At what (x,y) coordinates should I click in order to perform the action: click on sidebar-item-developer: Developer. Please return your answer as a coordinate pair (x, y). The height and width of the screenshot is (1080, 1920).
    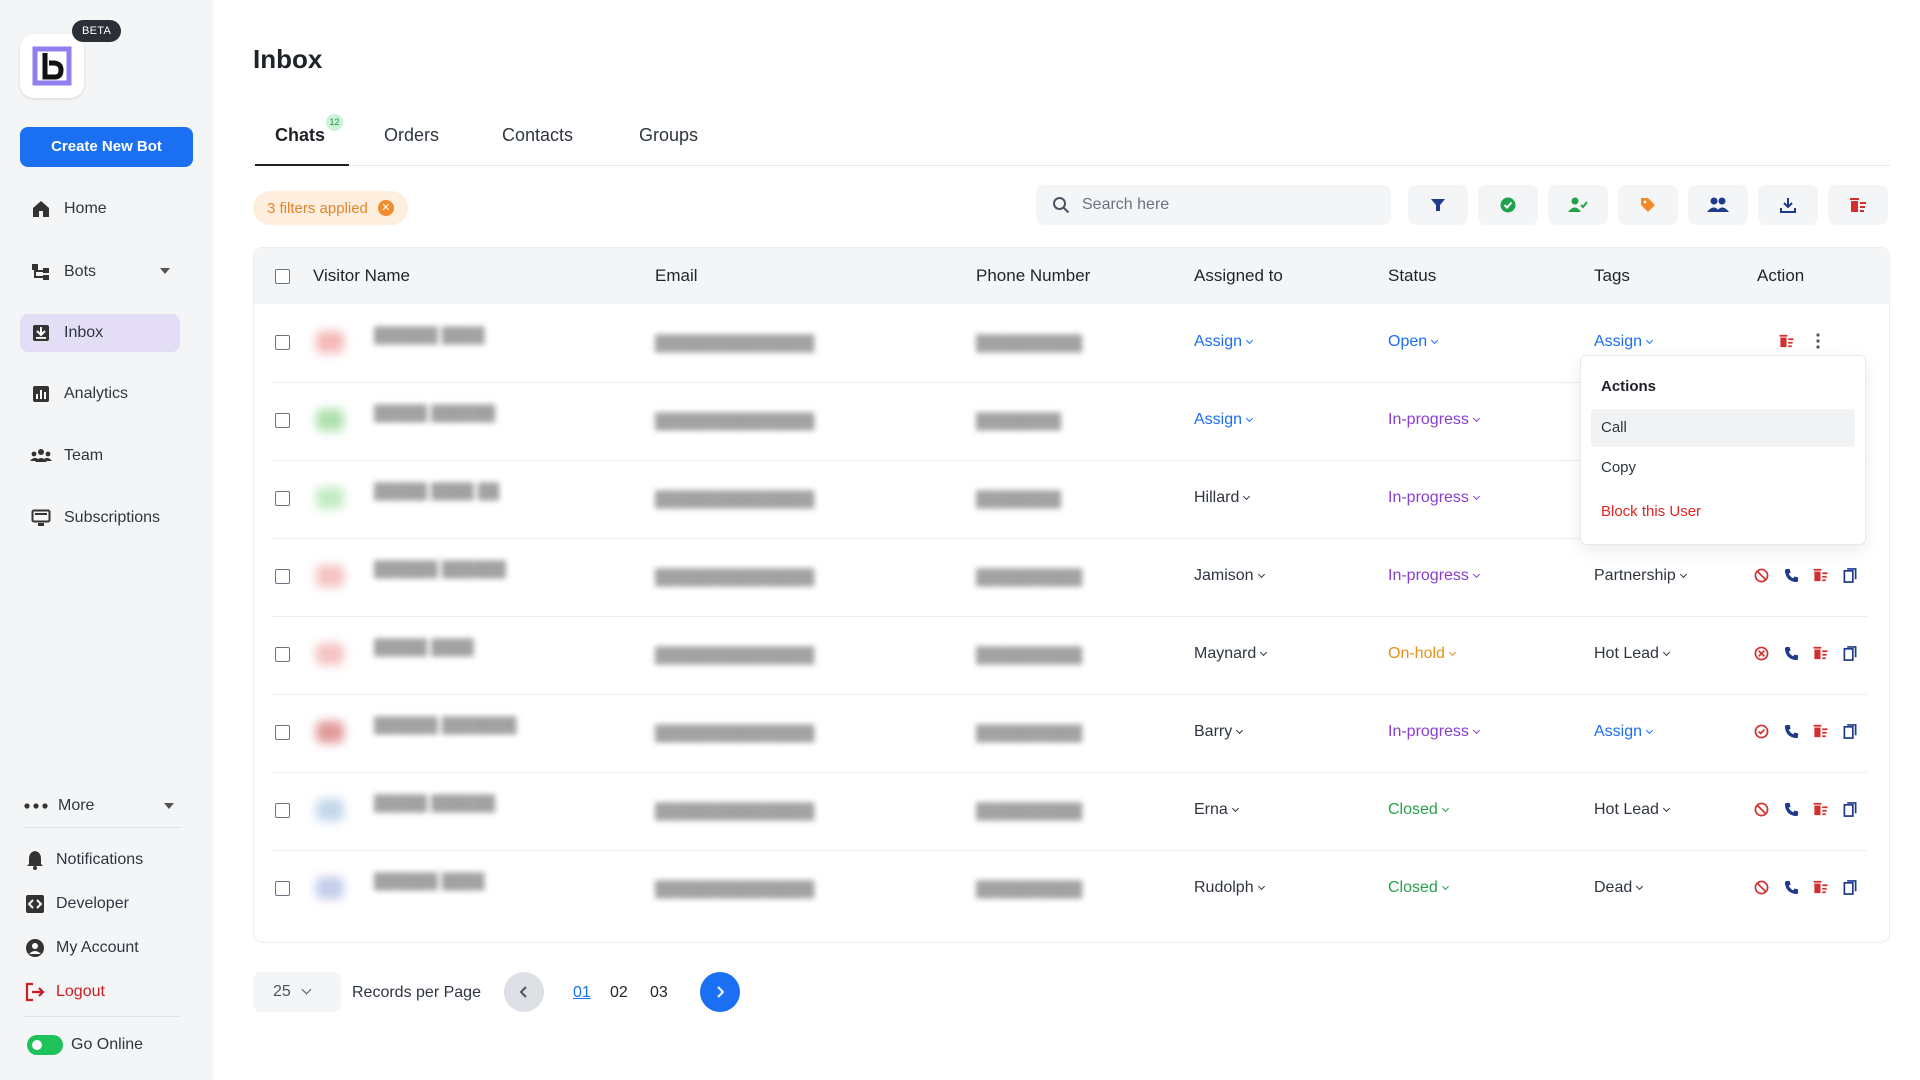
    Looking at the image, I should click on (76, 904).